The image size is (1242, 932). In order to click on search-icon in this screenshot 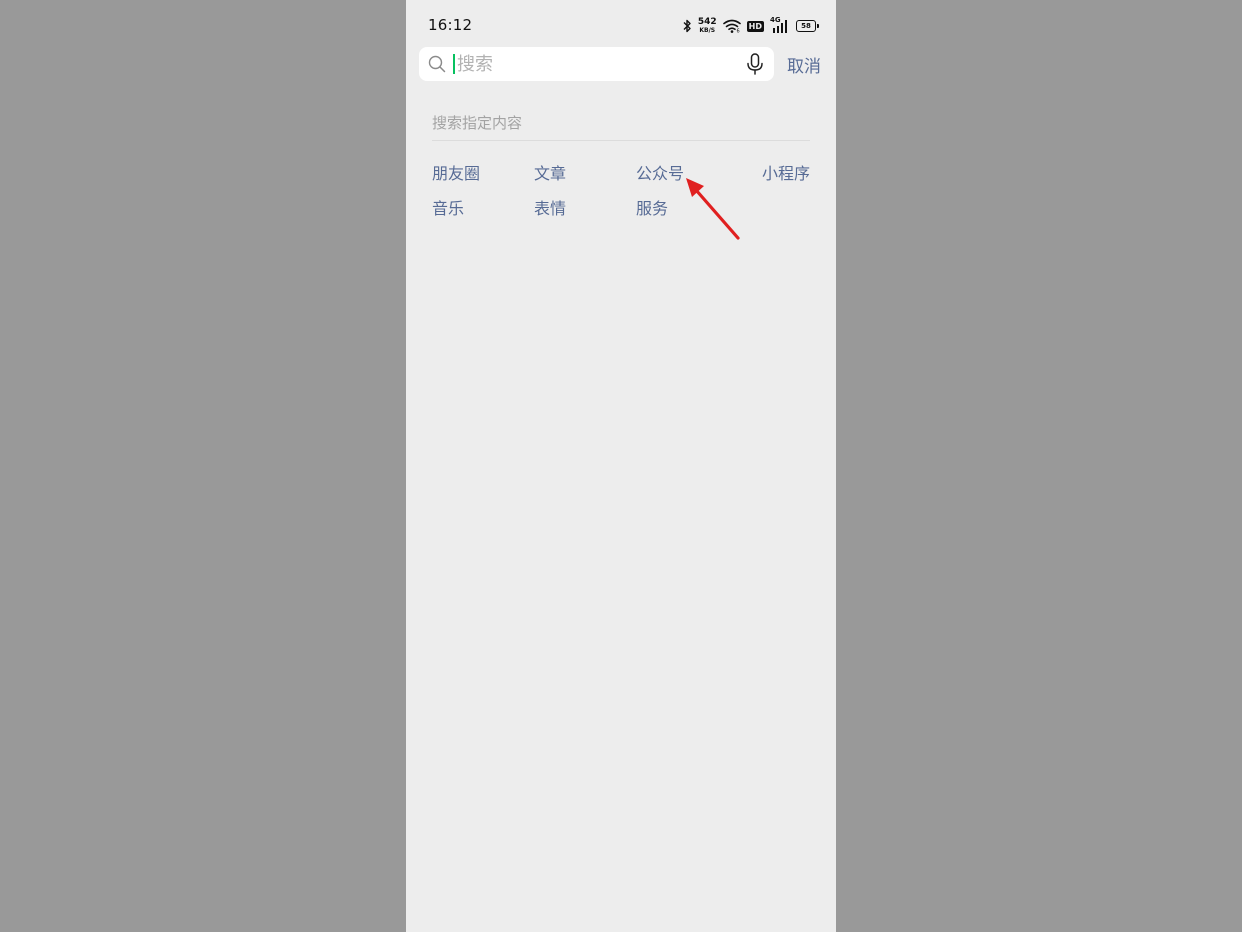, I will do `click(437, 64)`.